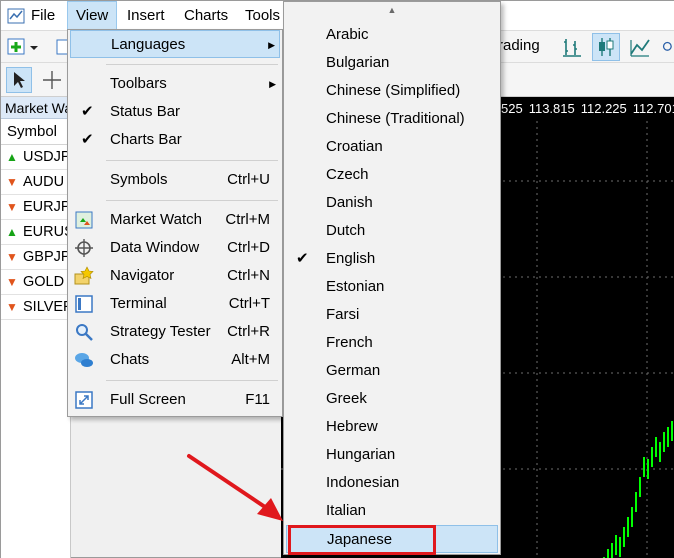 This screenshot has width=674, height=558. Describe the element at coordinates (155, 247) in the screenshot. I see `menu-item-label: Data Window` at that location.